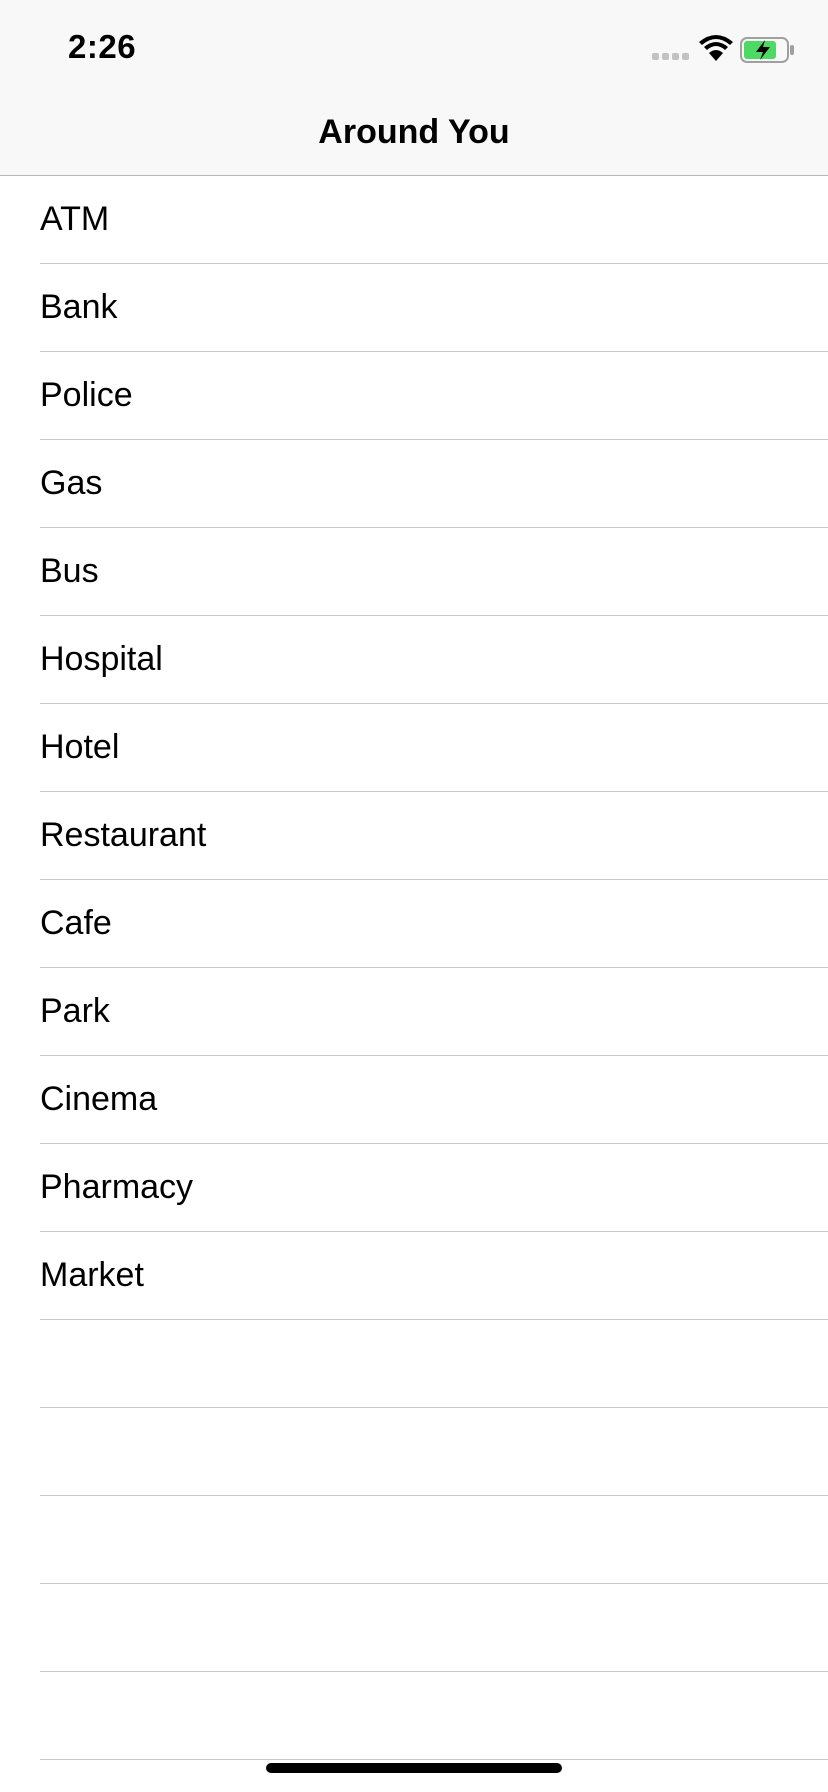  I want to click on list-item-label: ATM, so click(75, 219).